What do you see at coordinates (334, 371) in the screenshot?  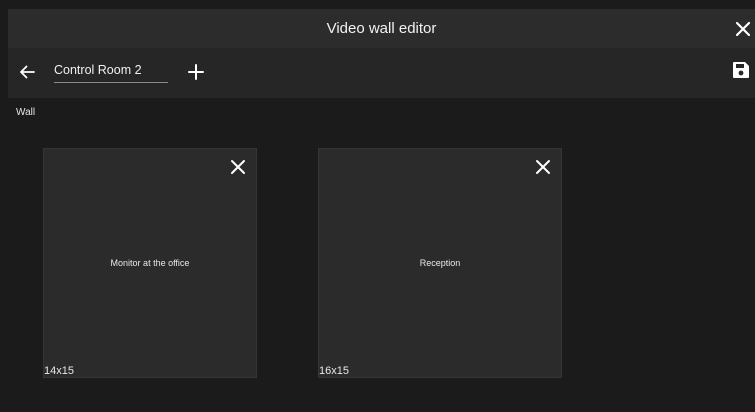 I see `monitor-size: 16x15` at bounding box center [334, 371].